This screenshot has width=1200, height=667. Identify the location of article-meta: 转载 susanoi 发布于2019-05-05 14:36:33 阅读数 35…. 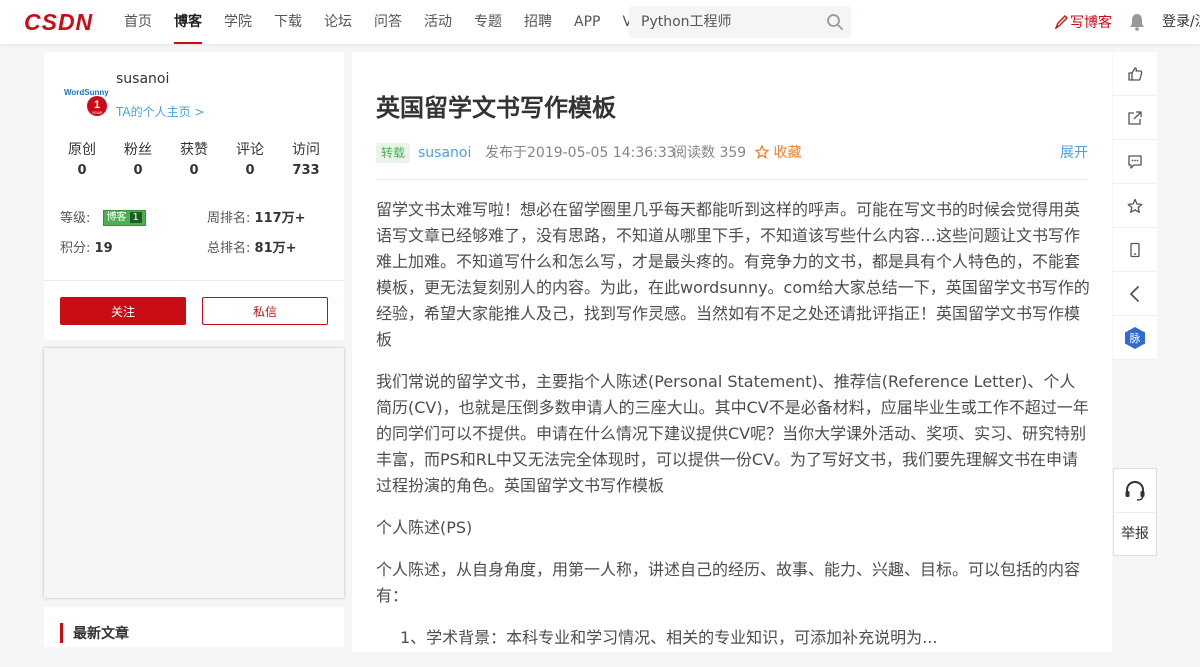
(732, 153).